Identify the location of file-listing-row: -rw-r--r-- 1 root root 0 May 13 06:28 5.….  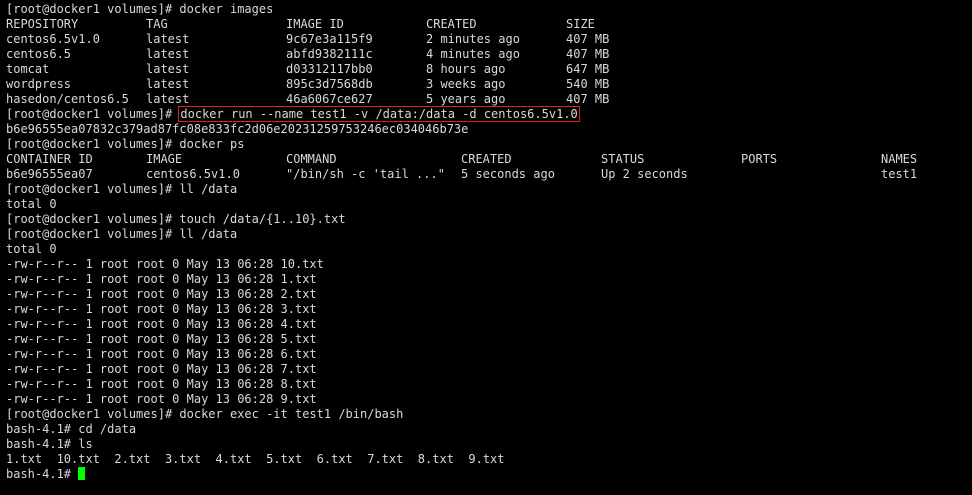
(161, 339).